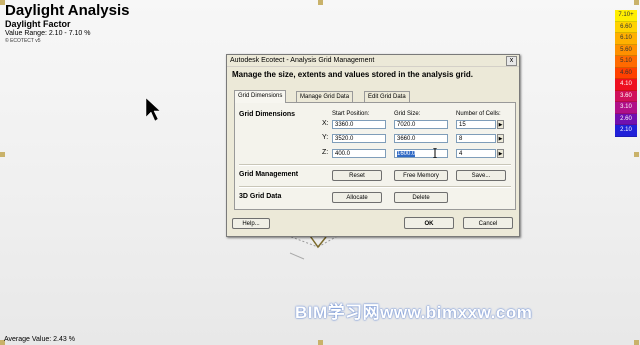 This screenshot has width=640, height=345. I want to click on text-cursor-icon, so click(435, 153).